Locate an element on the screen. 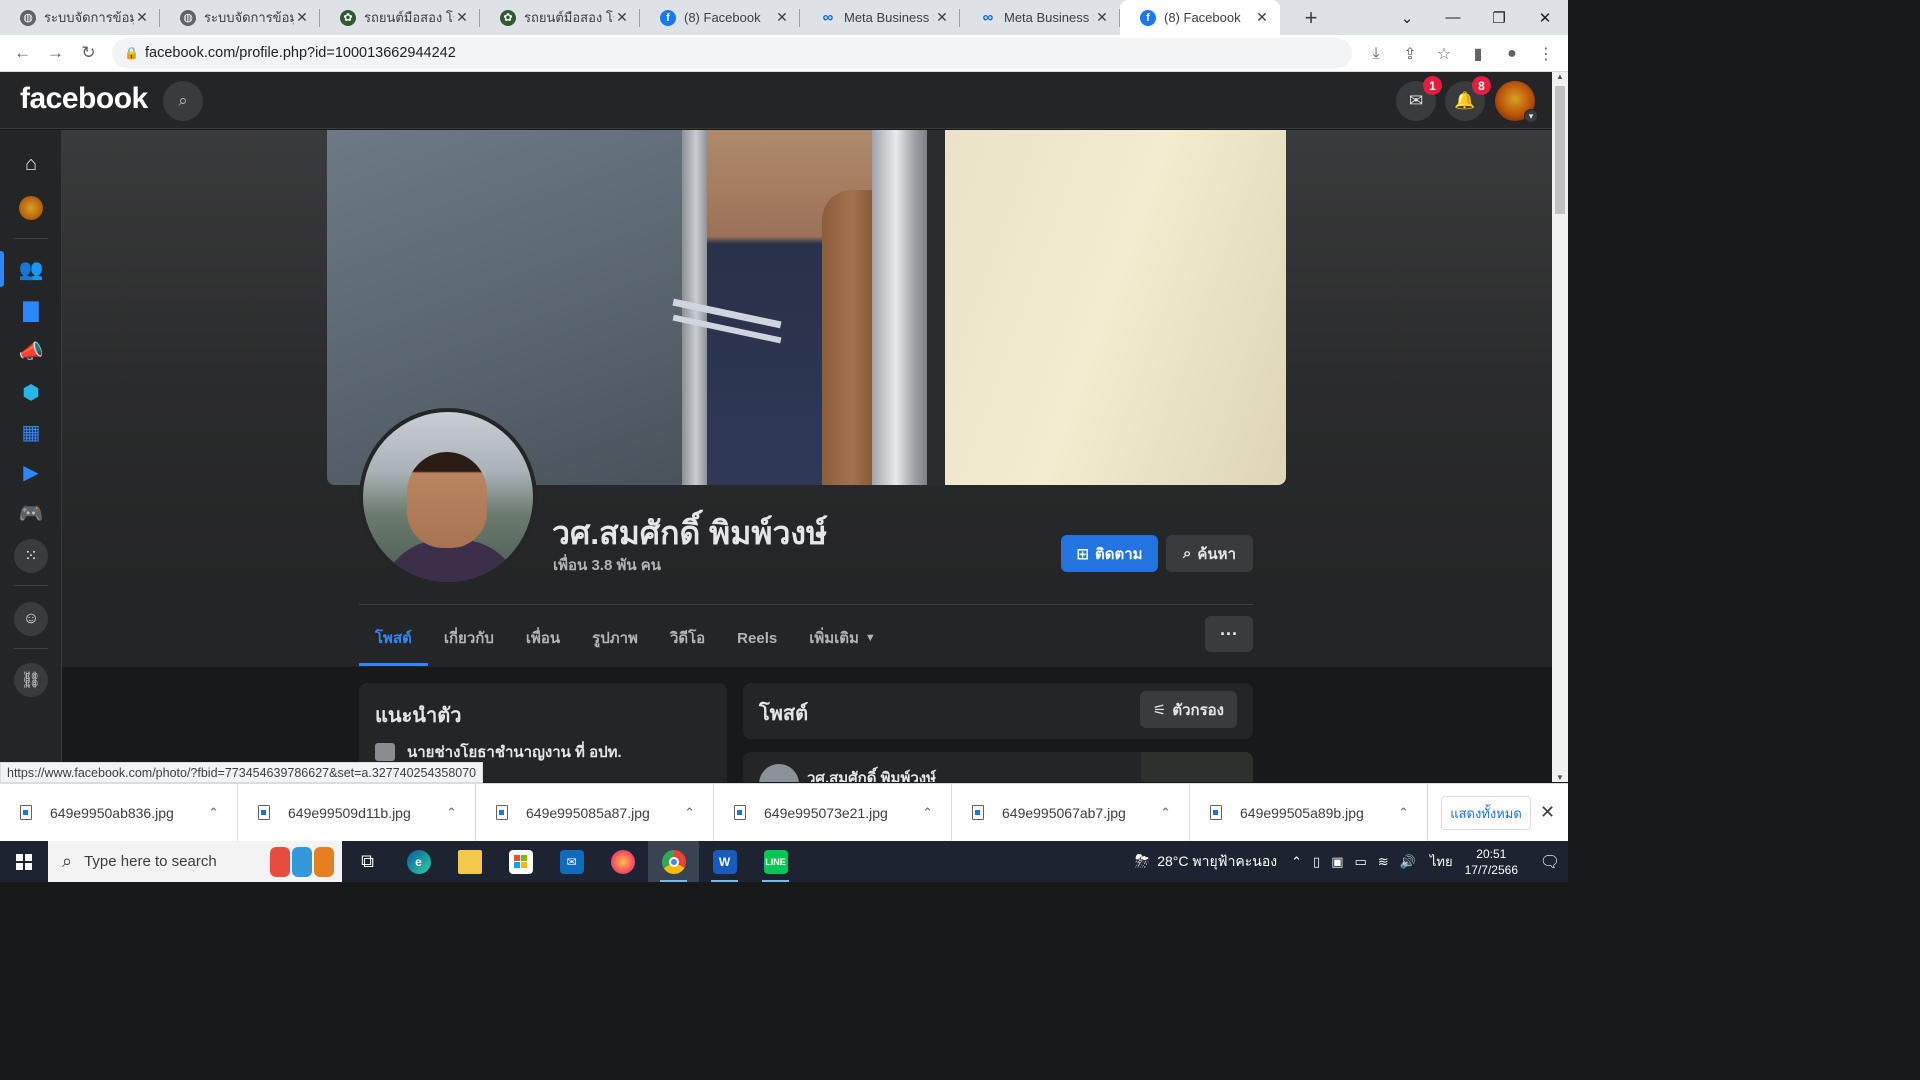 The width and height of the screenshot is (1920, 1080). filter-button: ⚟ ตัวกรอง is located at coordinates (1188, 709).